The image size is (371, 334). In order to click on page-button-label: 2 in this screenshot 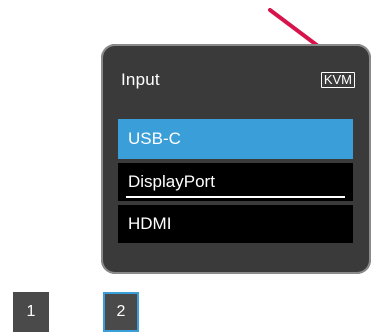, I will do `click(121, 311)`.